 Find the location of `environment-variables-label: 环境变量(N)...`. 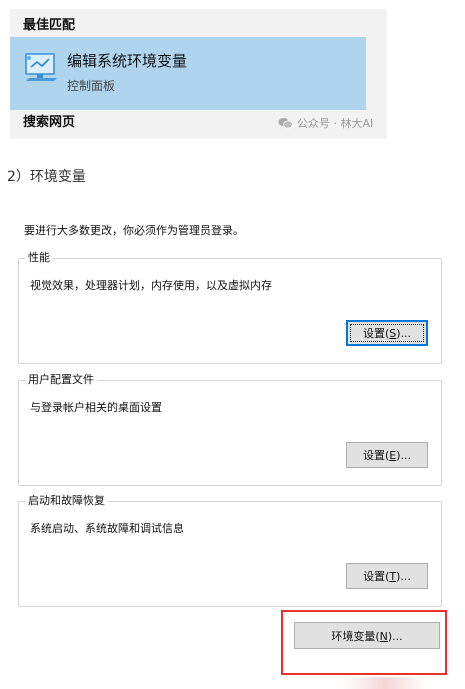

environment-variables-label: 环境变量(N)... is located at coordinates (367, 636).